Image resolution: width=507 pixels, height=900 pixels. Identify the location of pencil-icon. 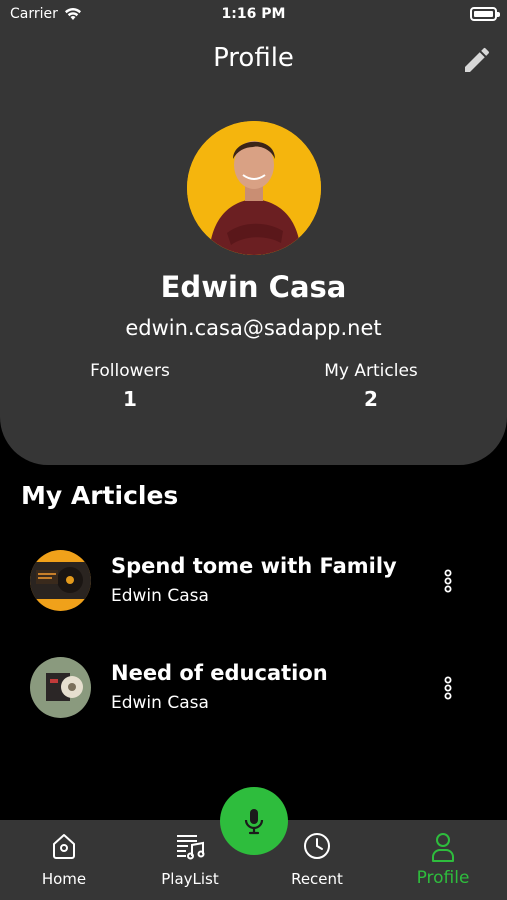
(477, 60).